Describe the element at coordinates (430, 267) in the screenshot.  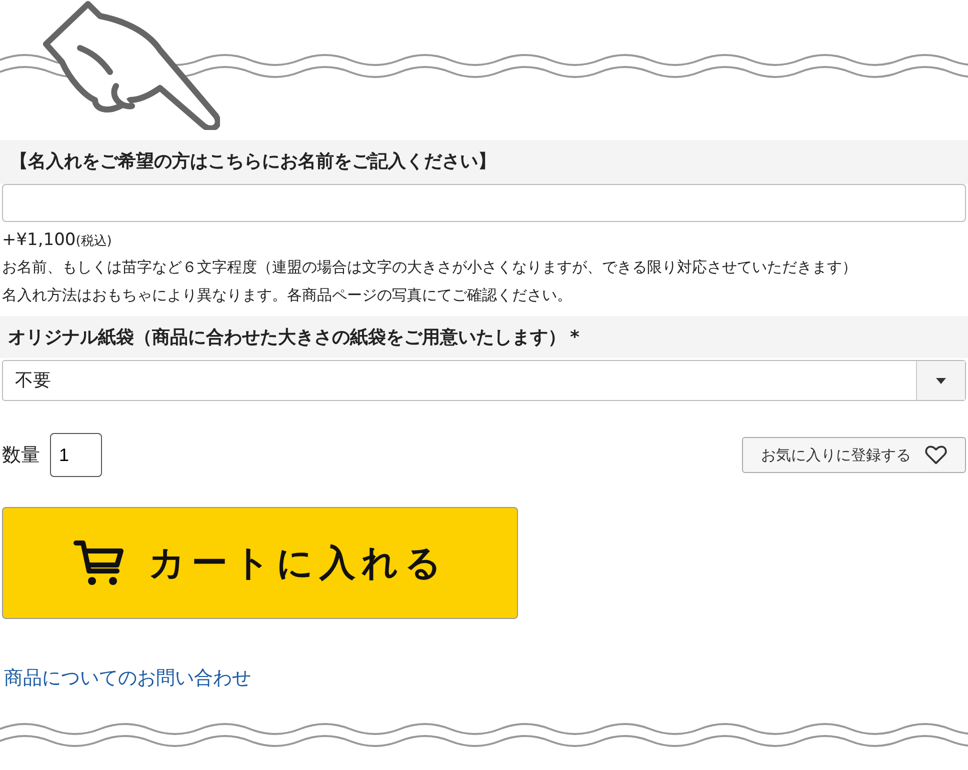
I see `note-text: お名前、もしくは苗字など６文字程度（連盟の場合は文字の大きさが小さくなりますが、できる限り対応させていただきます）` at that location.